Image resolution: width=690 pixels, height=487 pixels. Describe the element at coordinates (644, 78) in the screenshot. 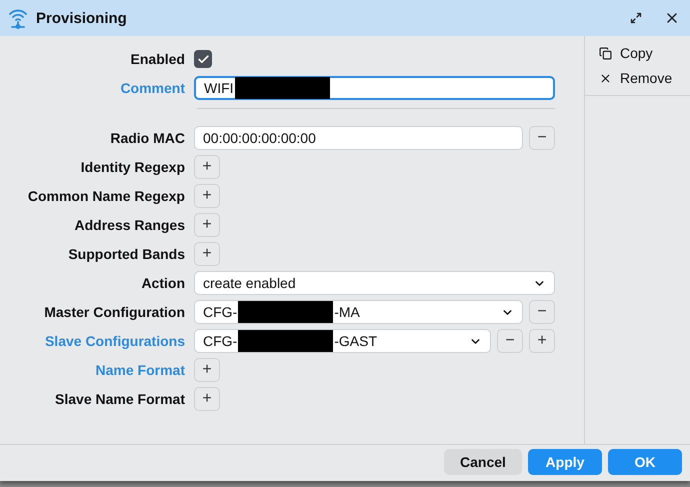

I see `sidebar-item: Remove` at that location.